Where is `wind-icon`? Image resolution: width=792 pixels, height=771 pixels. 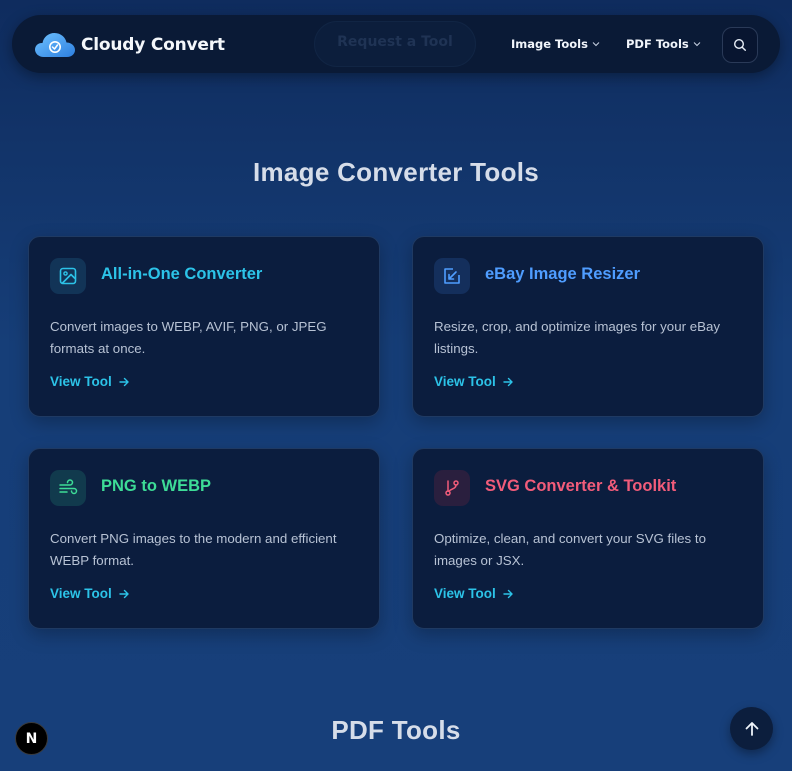
wind-icon is located at coordinates (68, 487).